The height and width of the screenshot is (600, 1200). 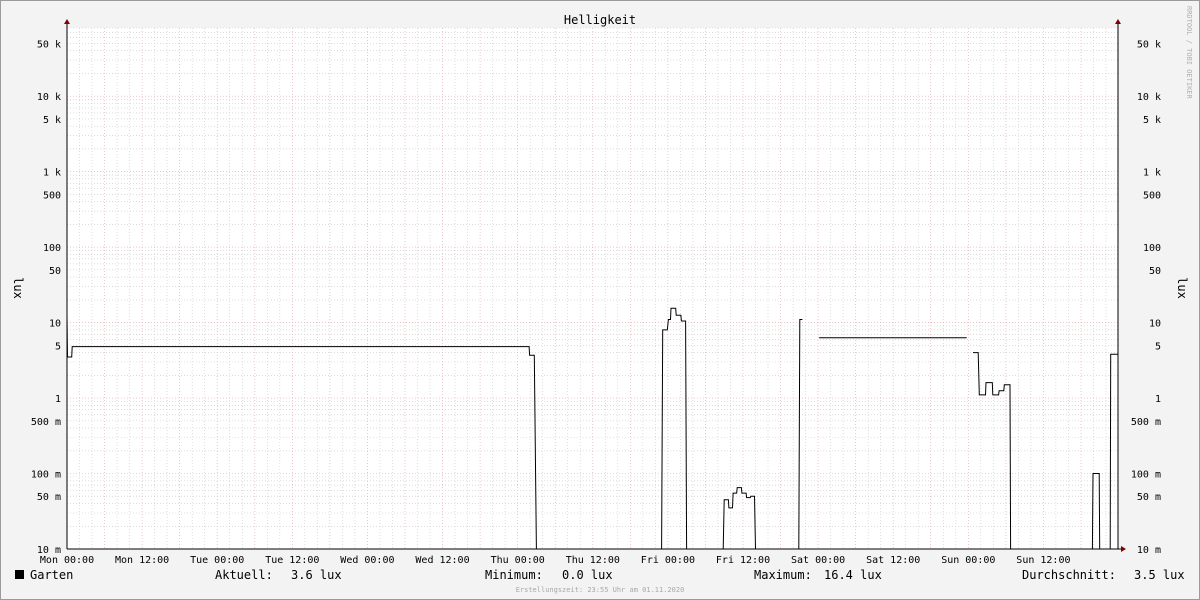 I want to click on y-tick-label-right: 10, so click(x=1155, y=324).